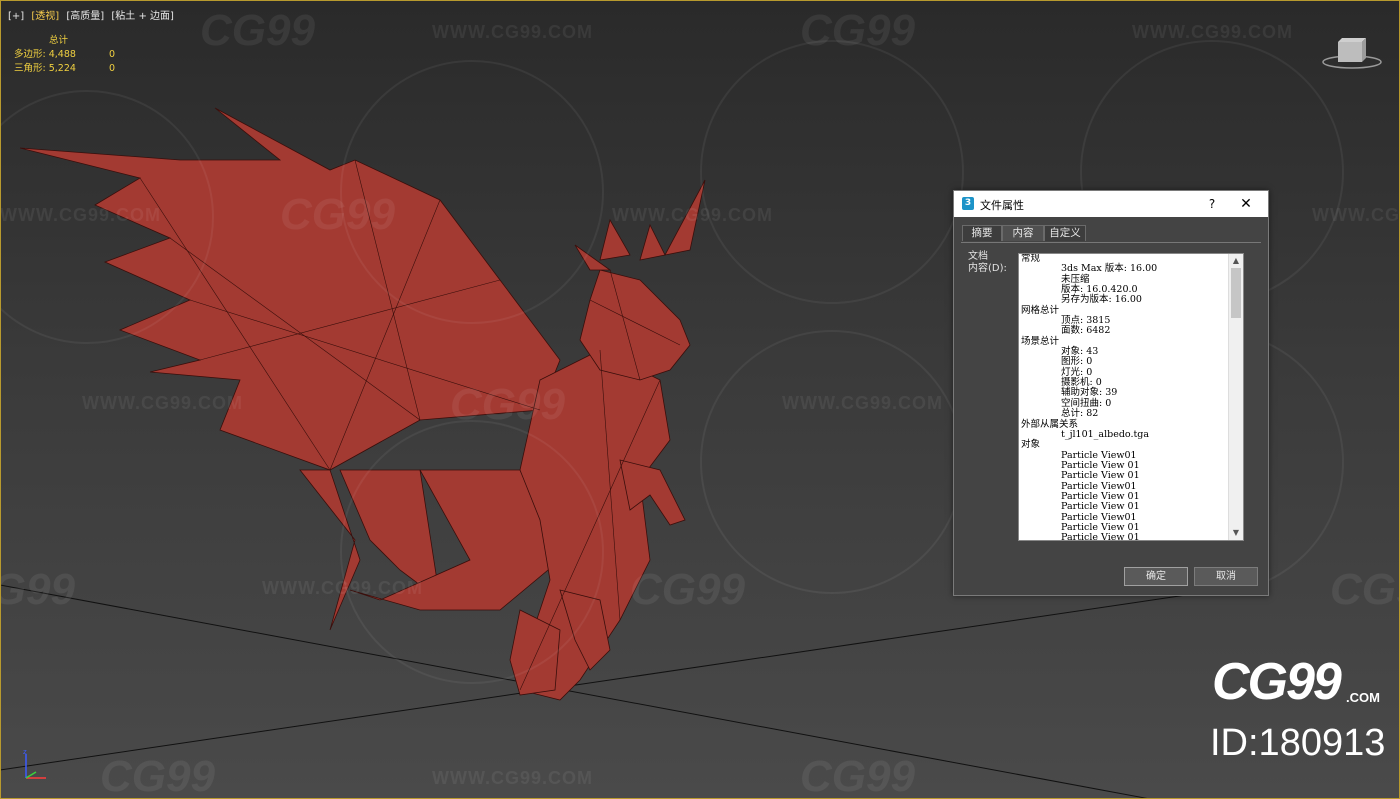 This screenshot has height=799, width=1400. What do you see at coordinates (16, 16) in the screenshot?
I see `viewport-menu-plus: [+]` at bounding box center [16, 16].